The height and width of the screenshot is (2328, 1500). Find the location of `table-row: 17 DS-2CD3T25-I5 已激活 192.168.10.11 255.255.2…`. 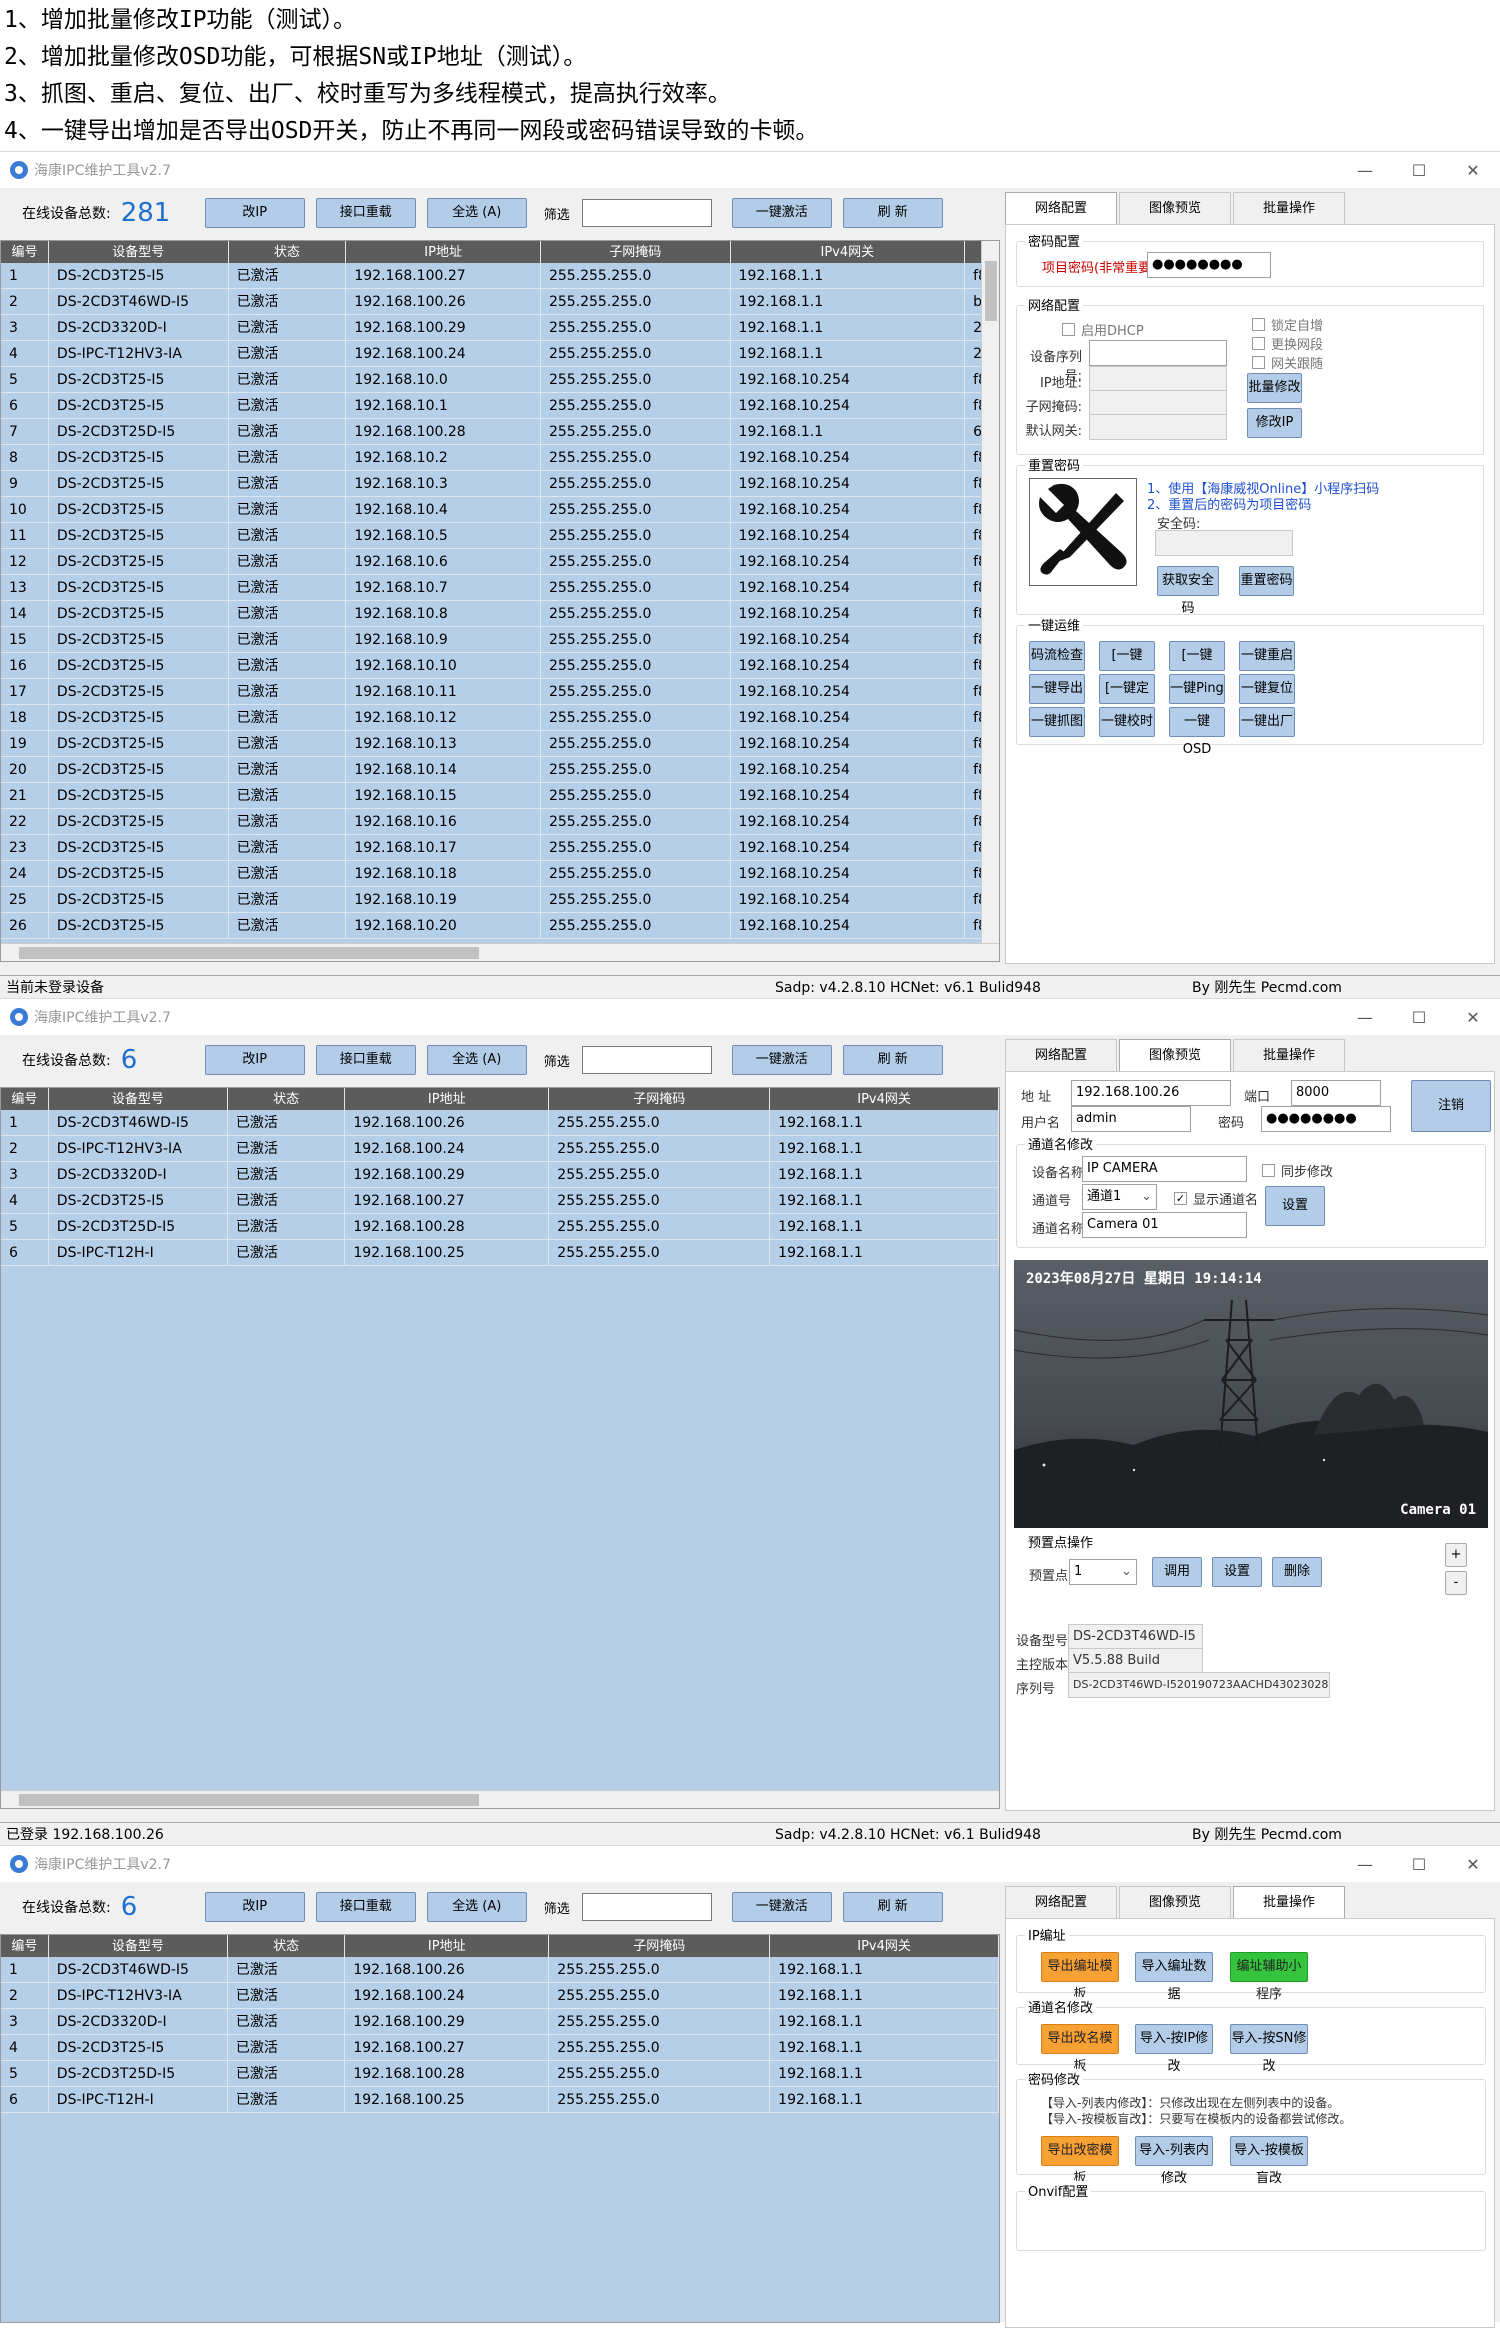

table-row: 17 DS-2CD3T25-I5 已激活 192.168.10.11 255.255.2… is located at coordinates (500, 692).